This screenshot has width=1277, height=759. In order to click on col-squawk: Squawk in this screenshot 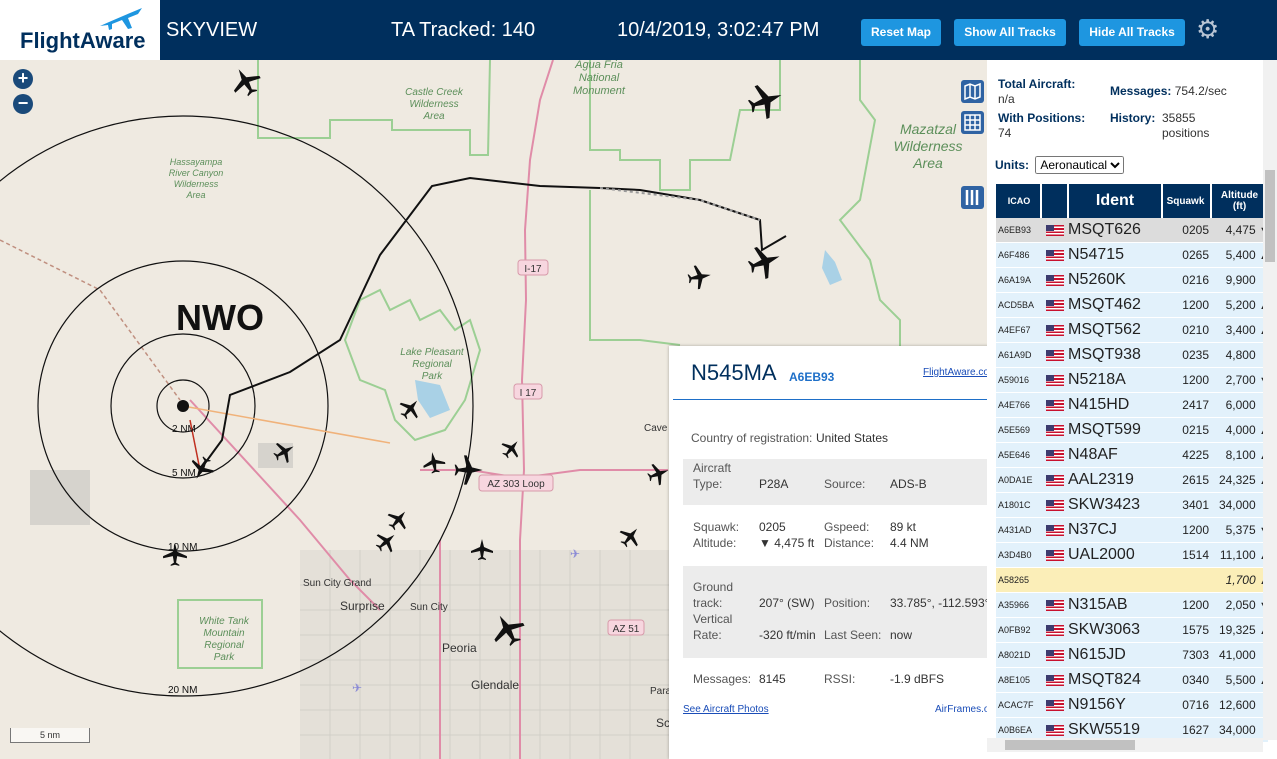, I will do `click(1187, 201)`.